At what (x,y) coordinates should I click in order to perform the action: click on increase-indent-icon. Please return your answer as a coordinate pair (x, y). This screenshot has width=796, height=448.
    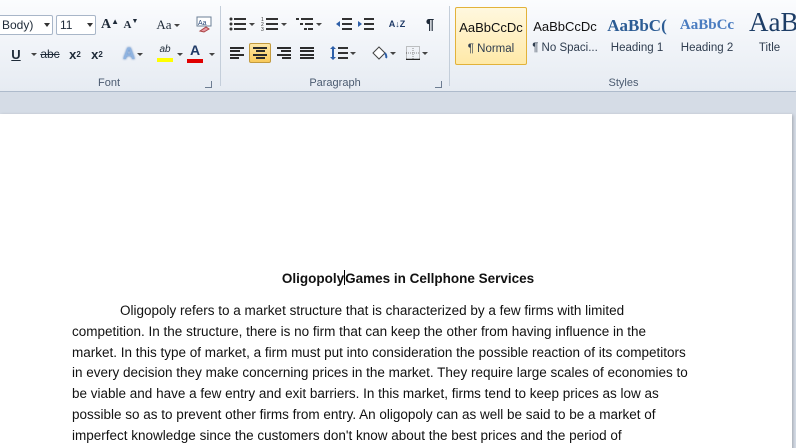
    Looking at the image, I should click on (366, 24).